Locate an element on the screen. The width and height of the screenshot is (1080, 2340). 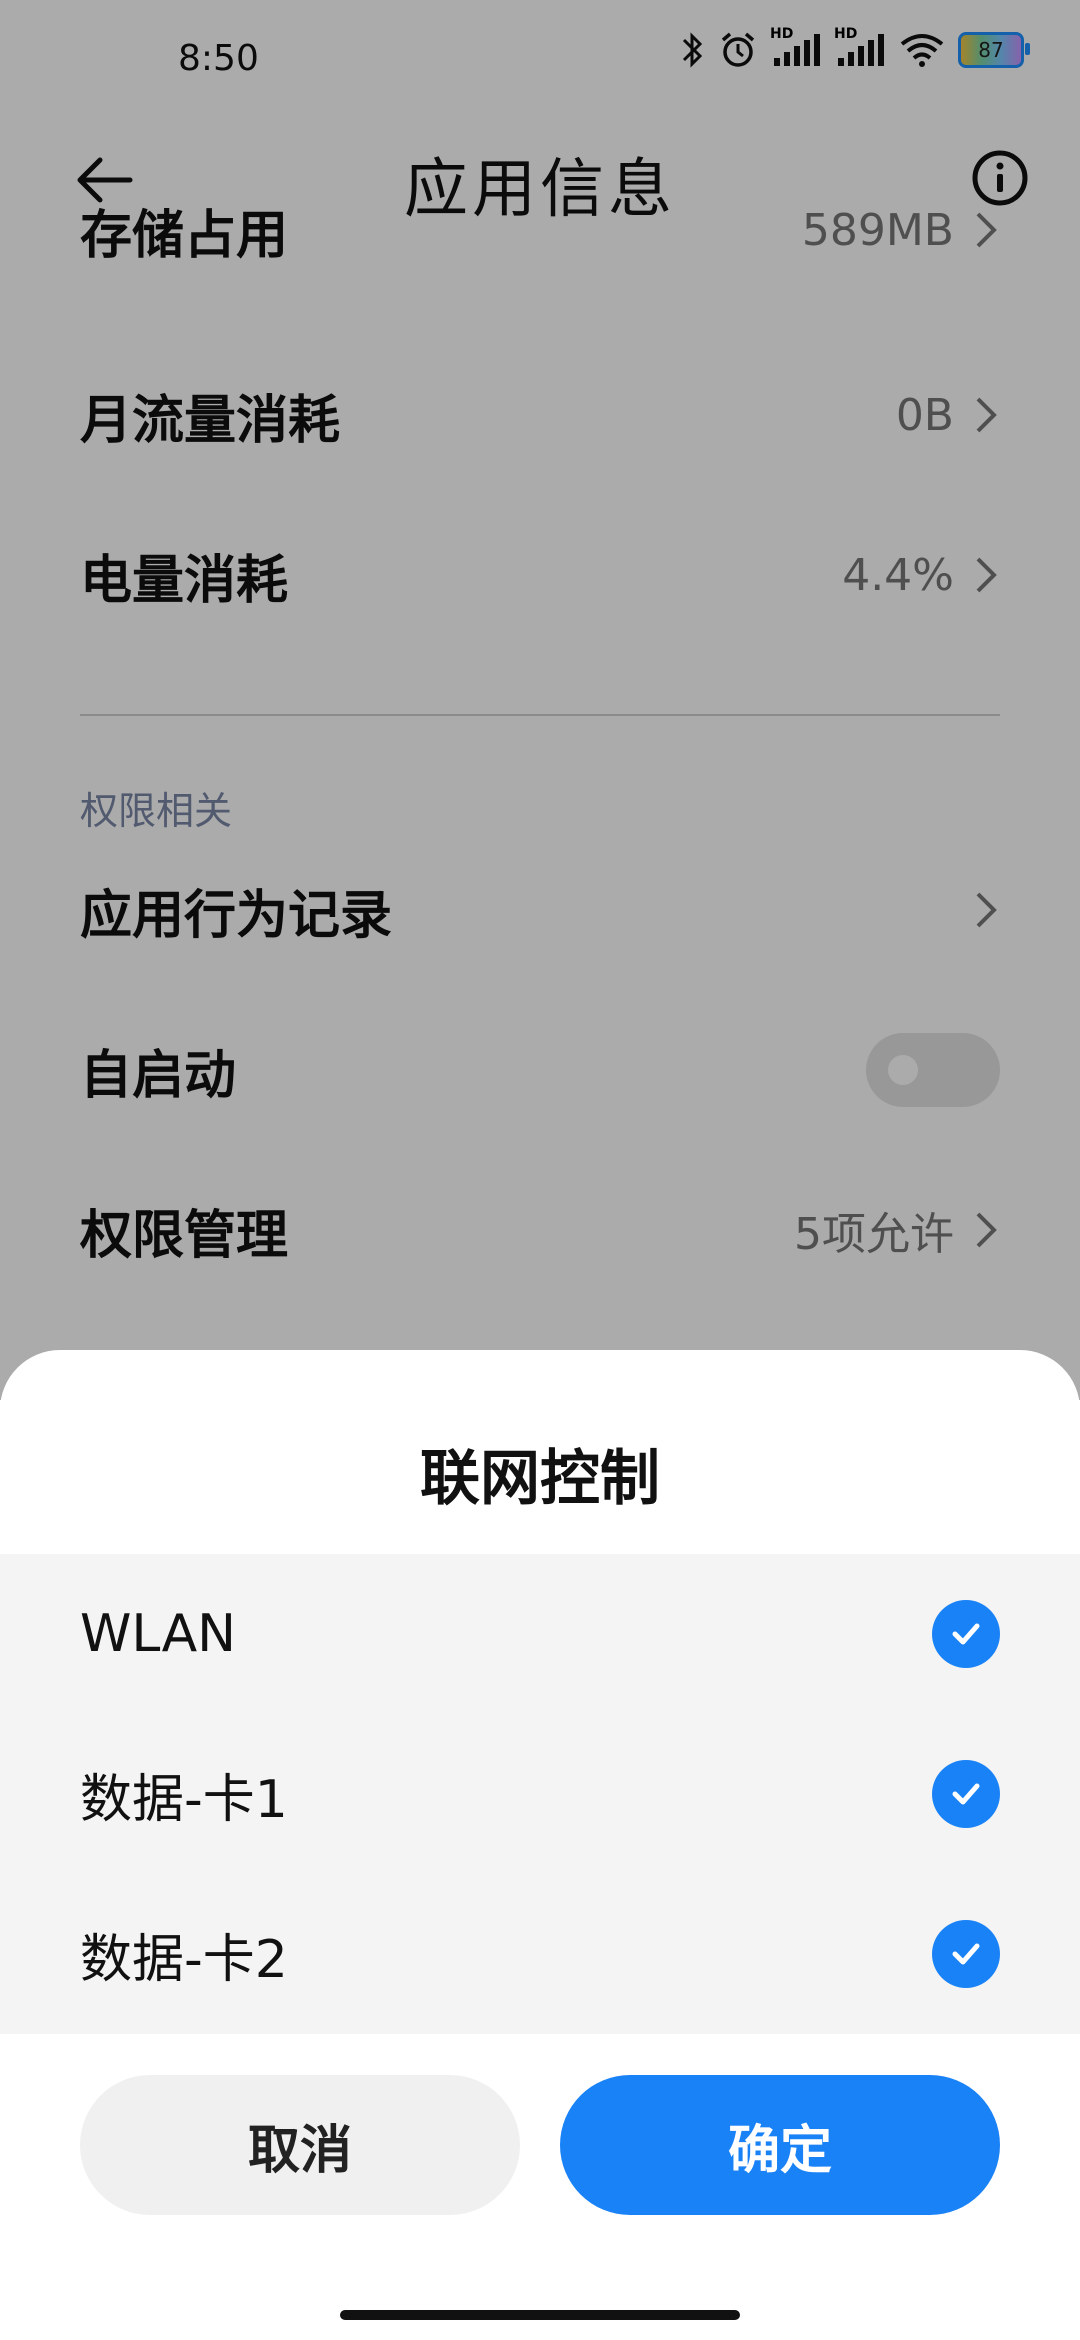
sheet-buttons: 取消 确定 is located at coordinates (540, 2145).